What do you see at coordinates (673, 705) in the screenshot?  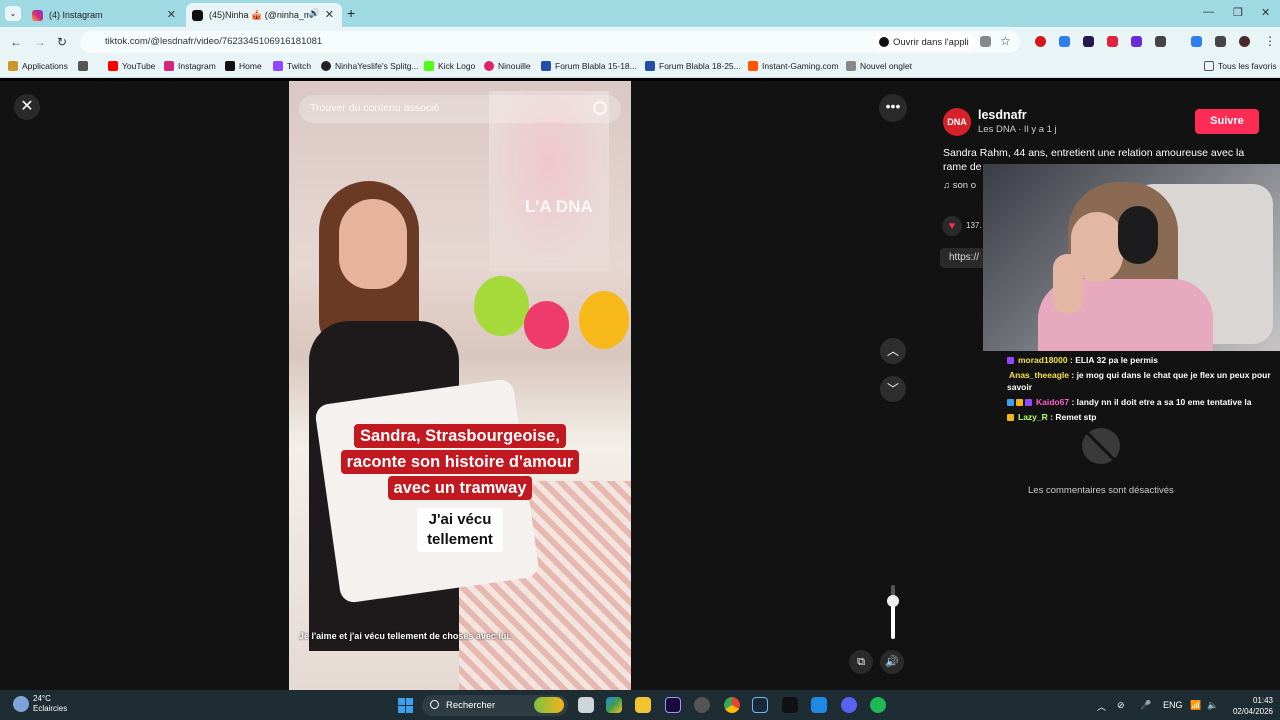 I see `premiere-pro-icon` at bounding box center [673, 705].